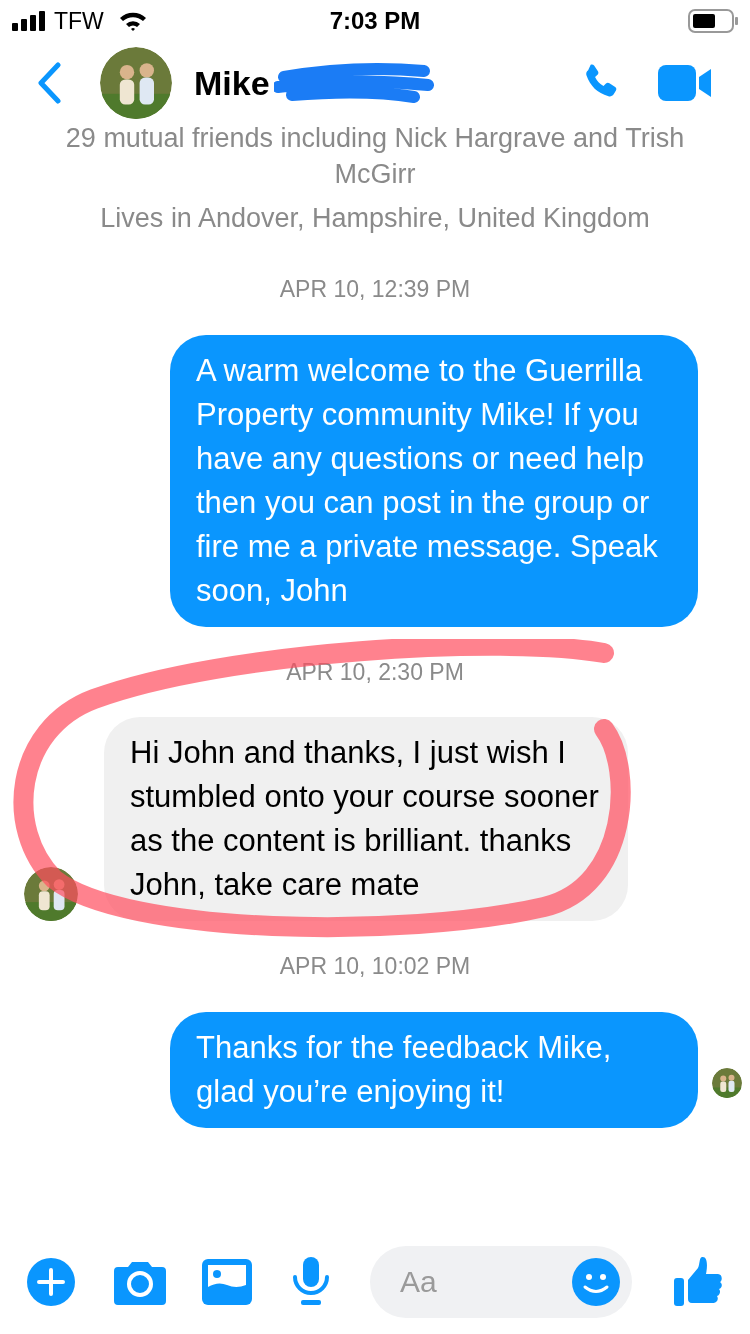  I want to click on emoji-icon, so click(596, 1282).